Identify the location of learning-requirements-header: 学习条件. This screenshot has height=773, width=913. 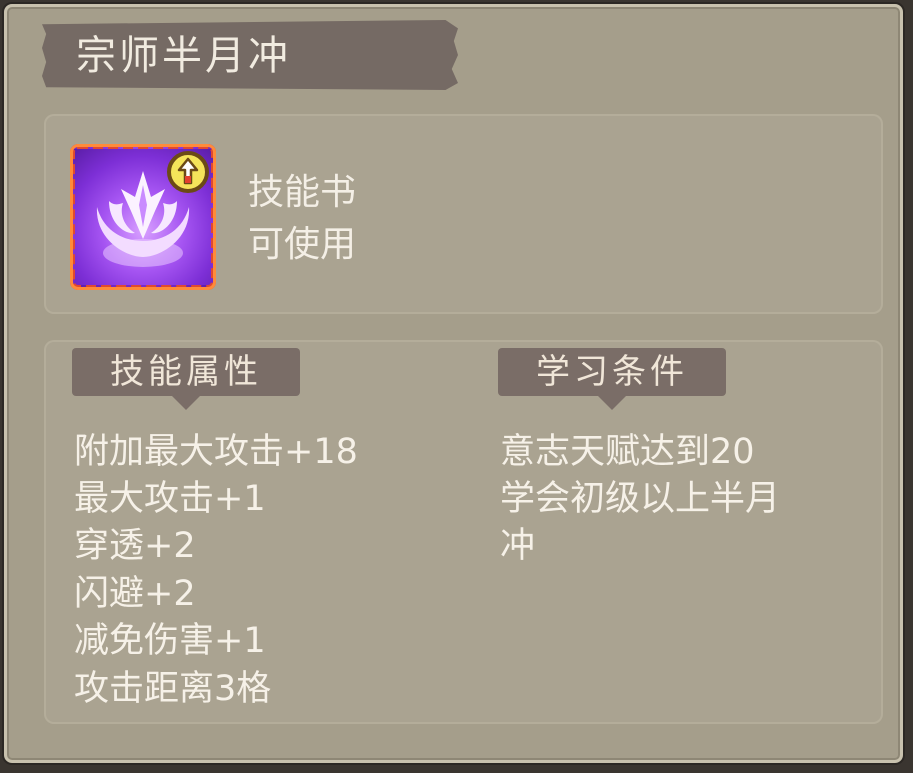
(612, 379).